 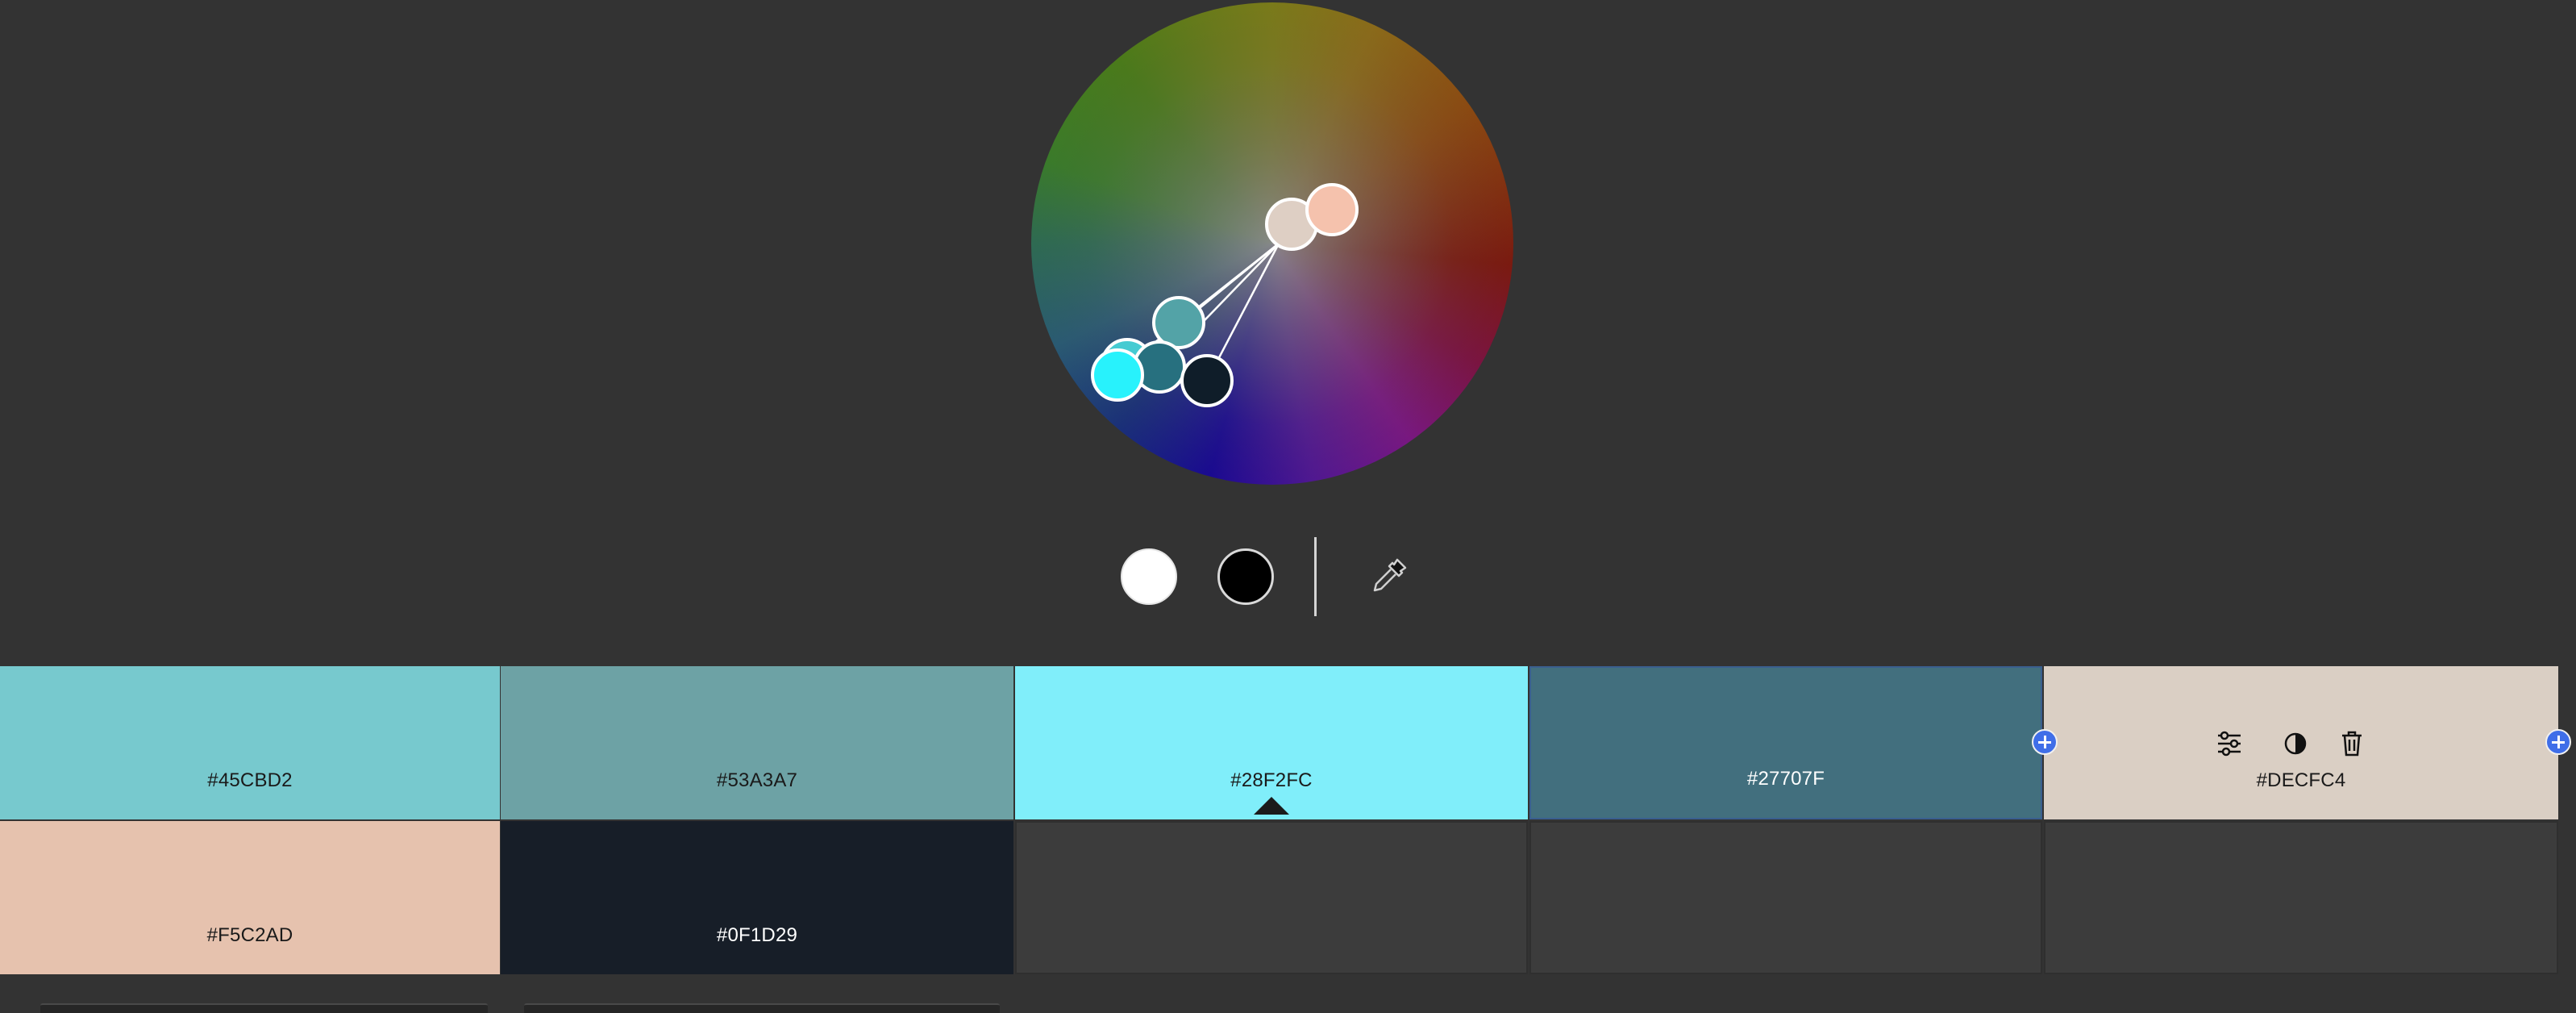 I want to click on black-color-button, so click(x=1245, y=576).